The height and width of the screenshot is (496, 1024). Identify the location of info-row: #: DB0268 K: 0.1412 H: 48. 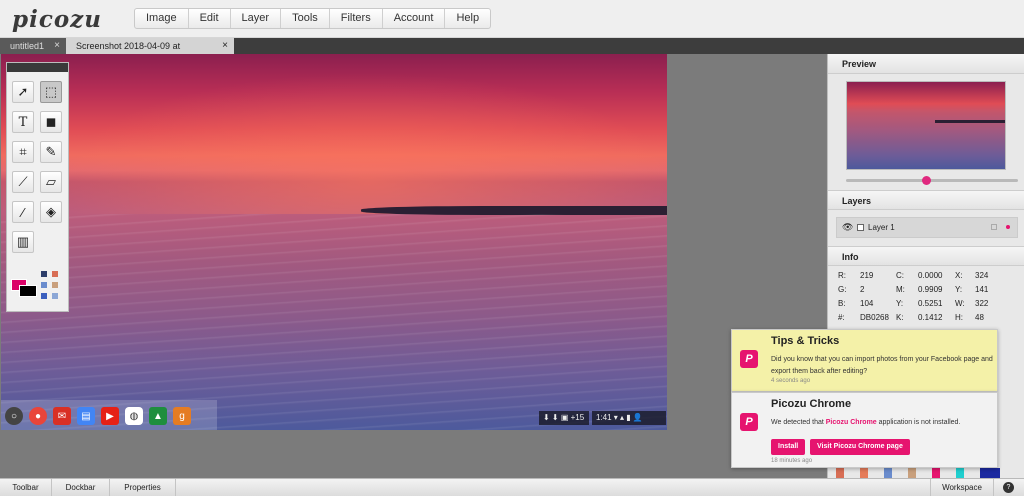
(928, 318).